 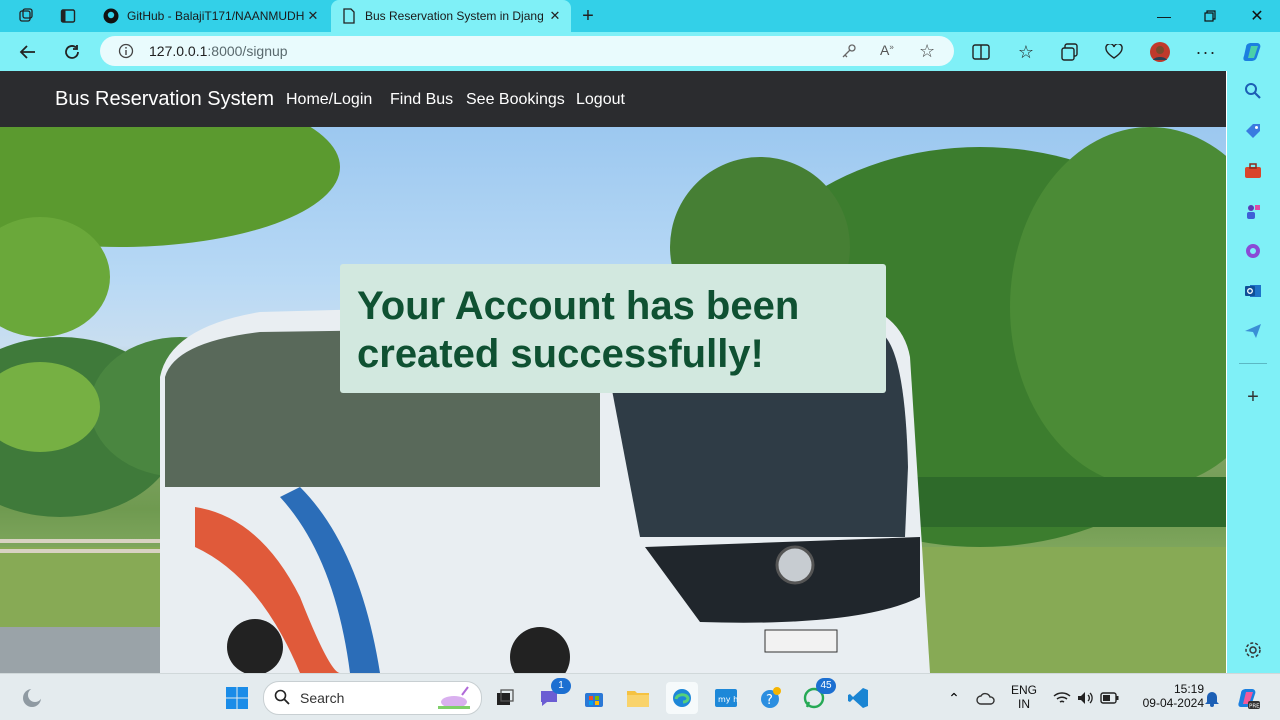 What do you see at coordinates (1210, 16) in the screenshot?
I see `restore-icon` at bounding box center [1210, 16].